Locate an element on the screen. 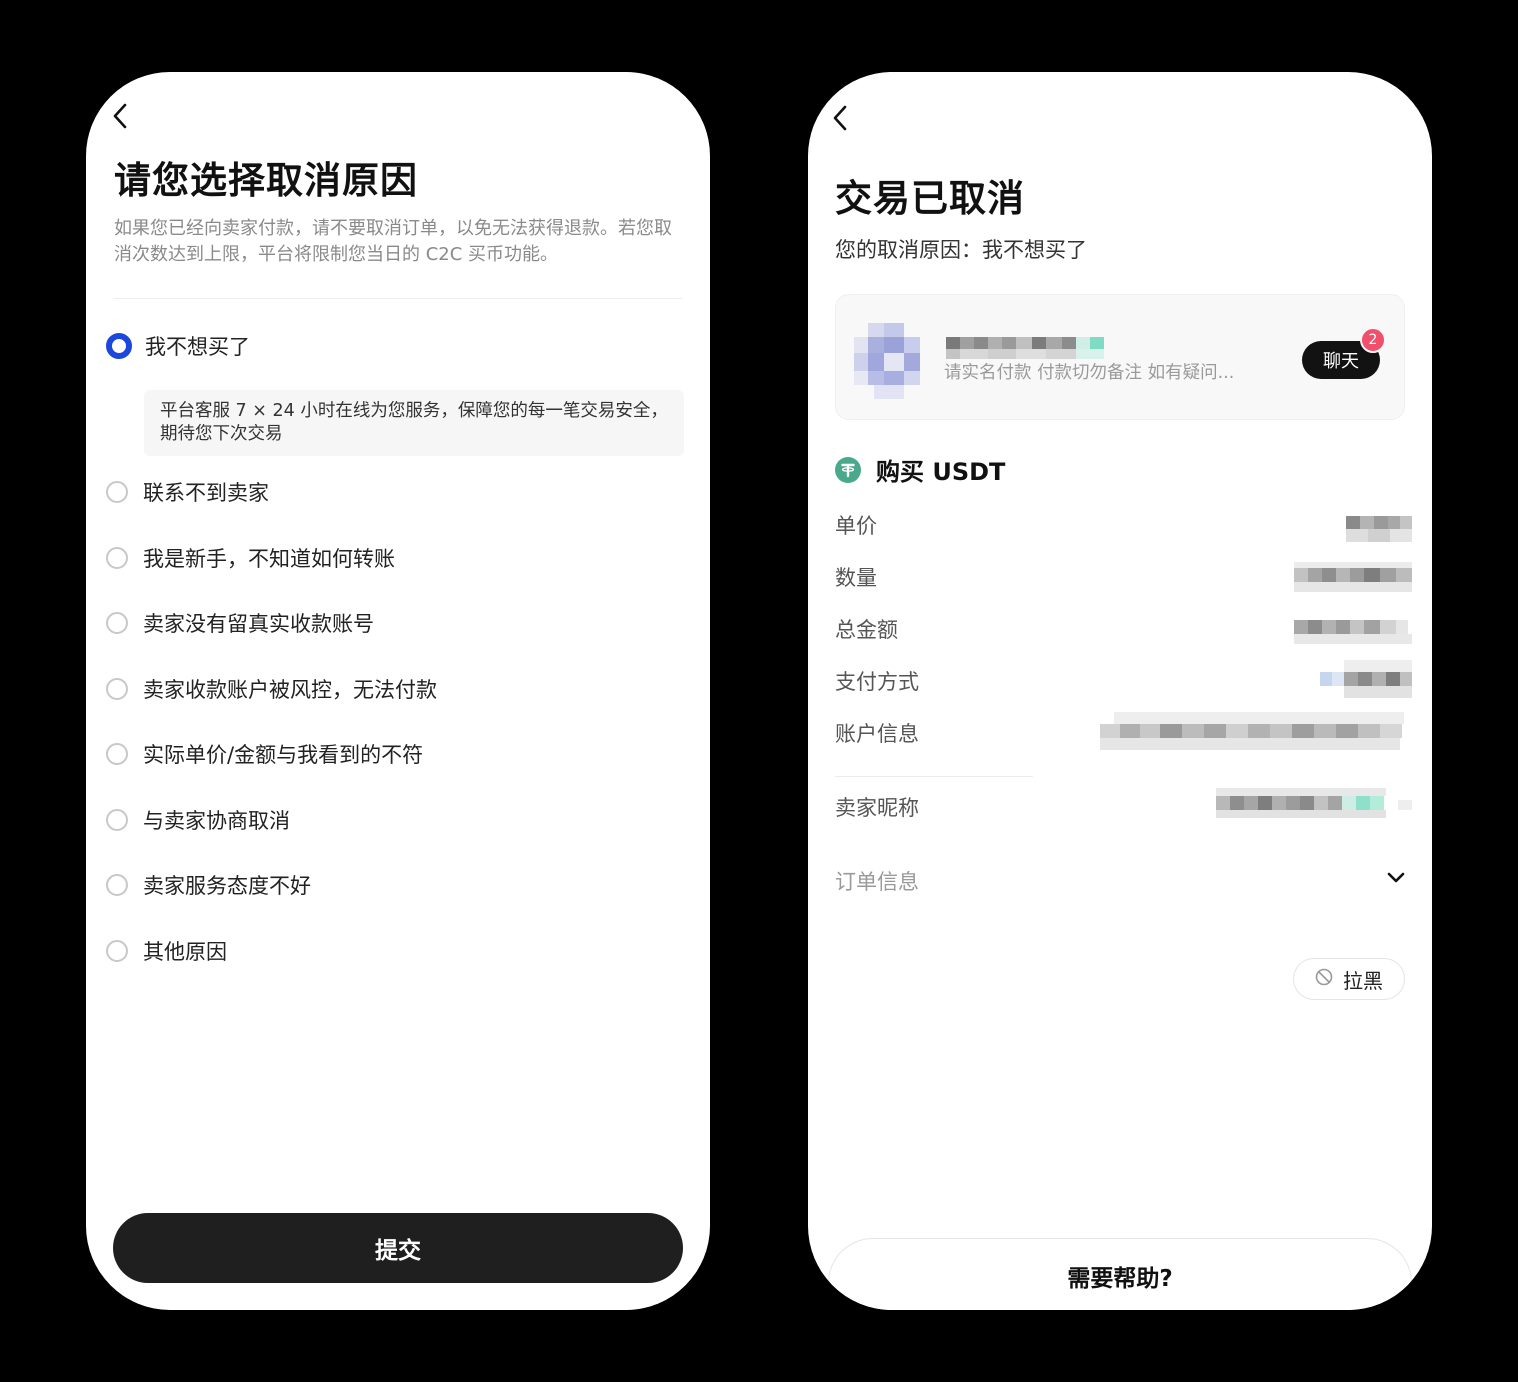  chevron-down-icon is located at coordinates (1396, 879).